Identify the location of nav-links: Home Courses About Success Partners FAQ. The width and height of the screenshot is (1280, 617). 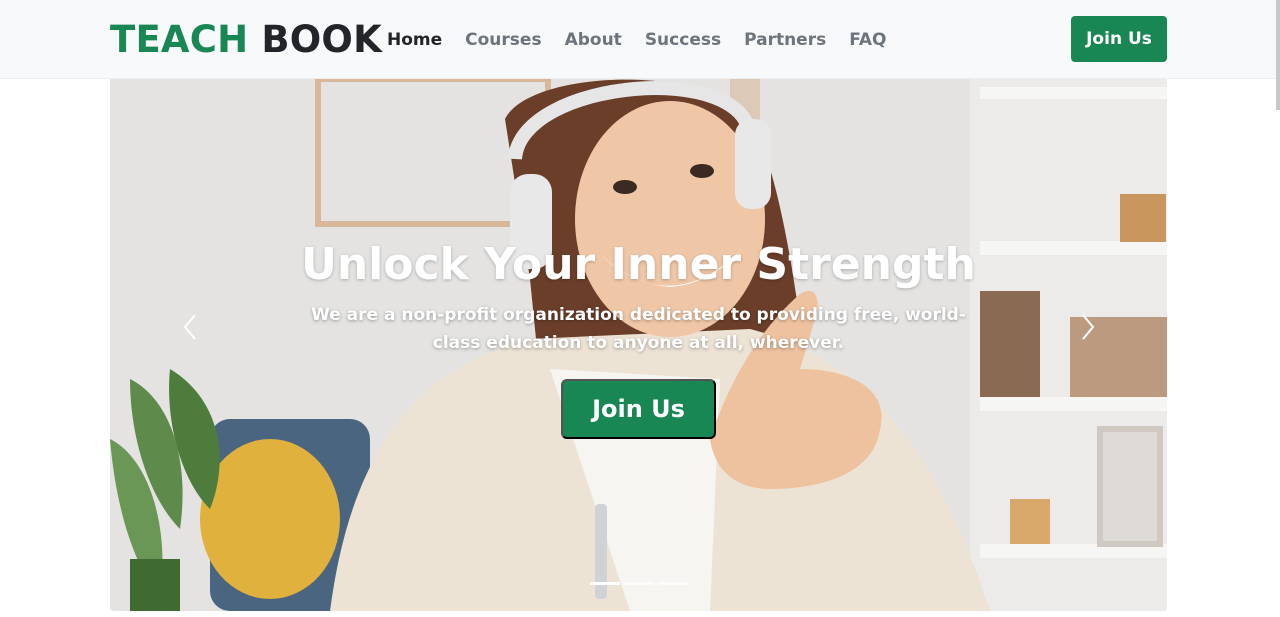
(648, 40).